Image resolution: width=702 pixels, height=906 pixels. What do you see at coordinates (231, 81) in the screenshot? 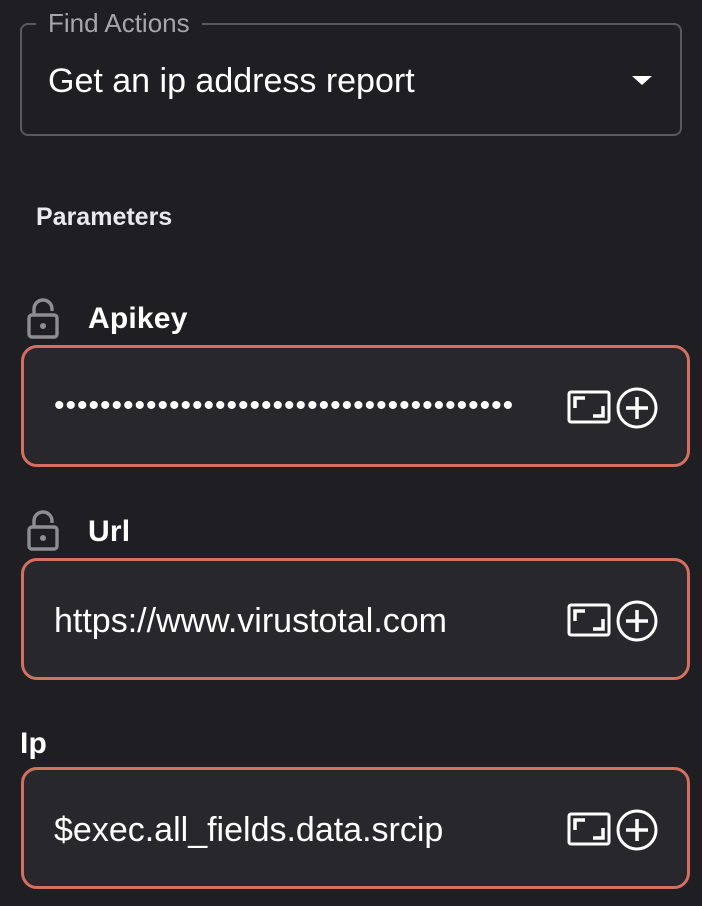
I see `find-actions-value: Get an ip address report` at bounding box center [231, 81].